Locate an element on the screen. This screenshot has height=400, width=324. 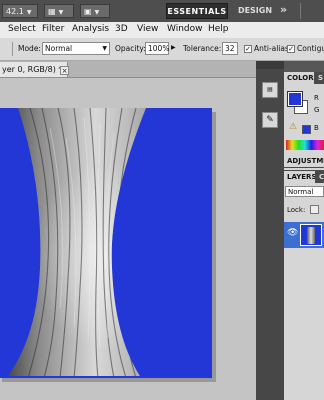
tolerance-label: Tolerance: is located at coordinates (202, 48).